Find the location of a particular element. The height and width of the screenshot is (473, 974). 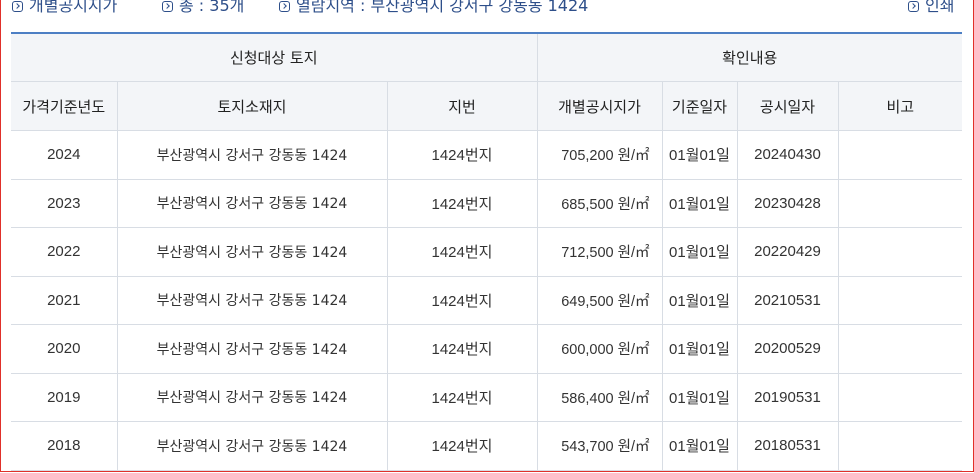

cell-notice-date: 20190531 is located at coordinates (788, 397).